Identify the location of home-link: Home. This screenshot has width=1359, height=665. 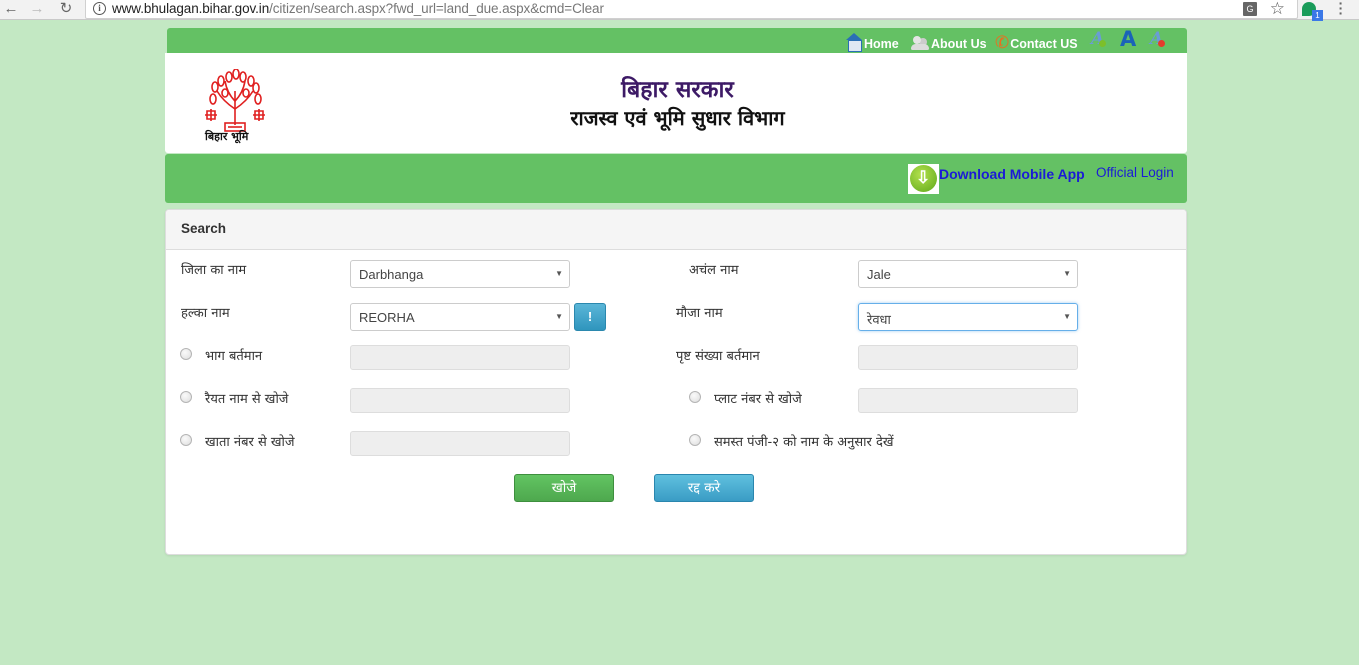
(872, 41).